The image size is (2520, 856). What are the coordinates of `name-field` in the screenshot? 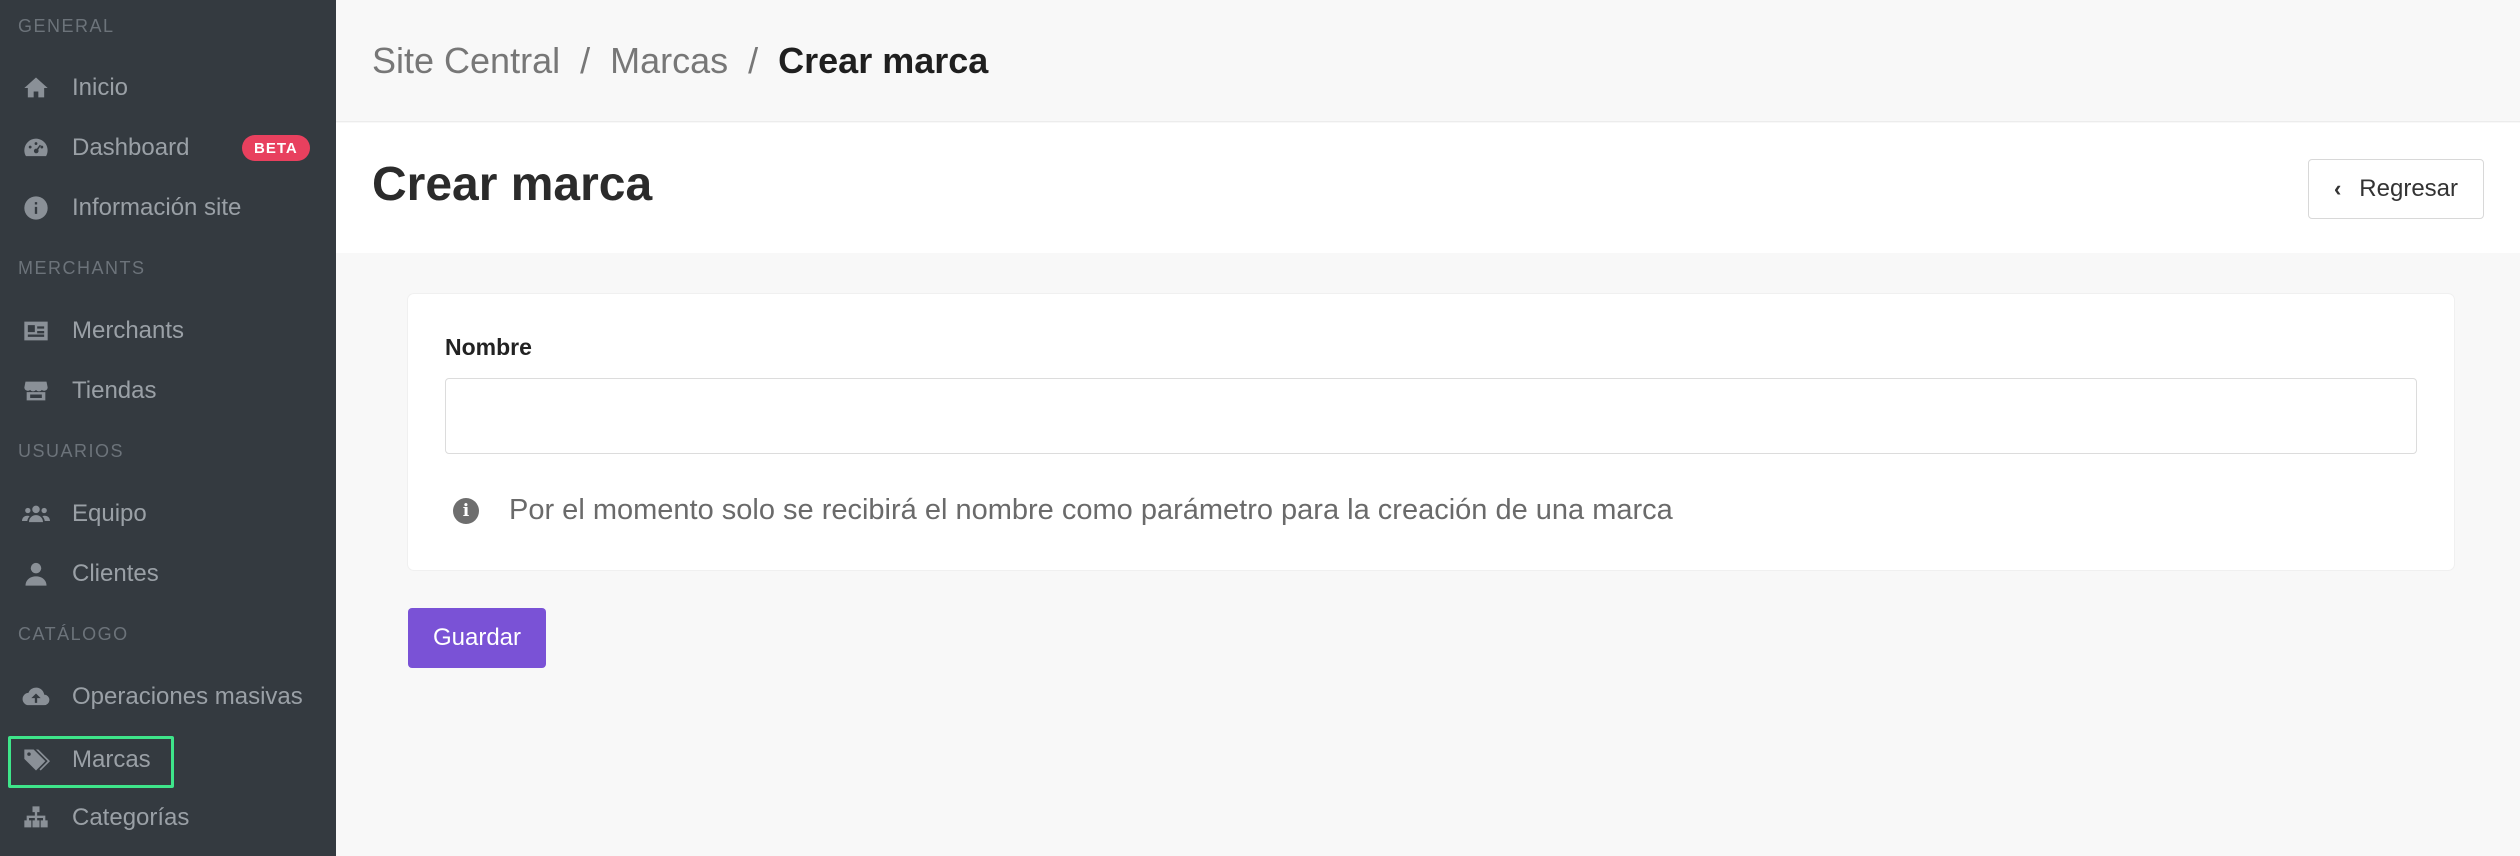 It's located at (1431, 416).